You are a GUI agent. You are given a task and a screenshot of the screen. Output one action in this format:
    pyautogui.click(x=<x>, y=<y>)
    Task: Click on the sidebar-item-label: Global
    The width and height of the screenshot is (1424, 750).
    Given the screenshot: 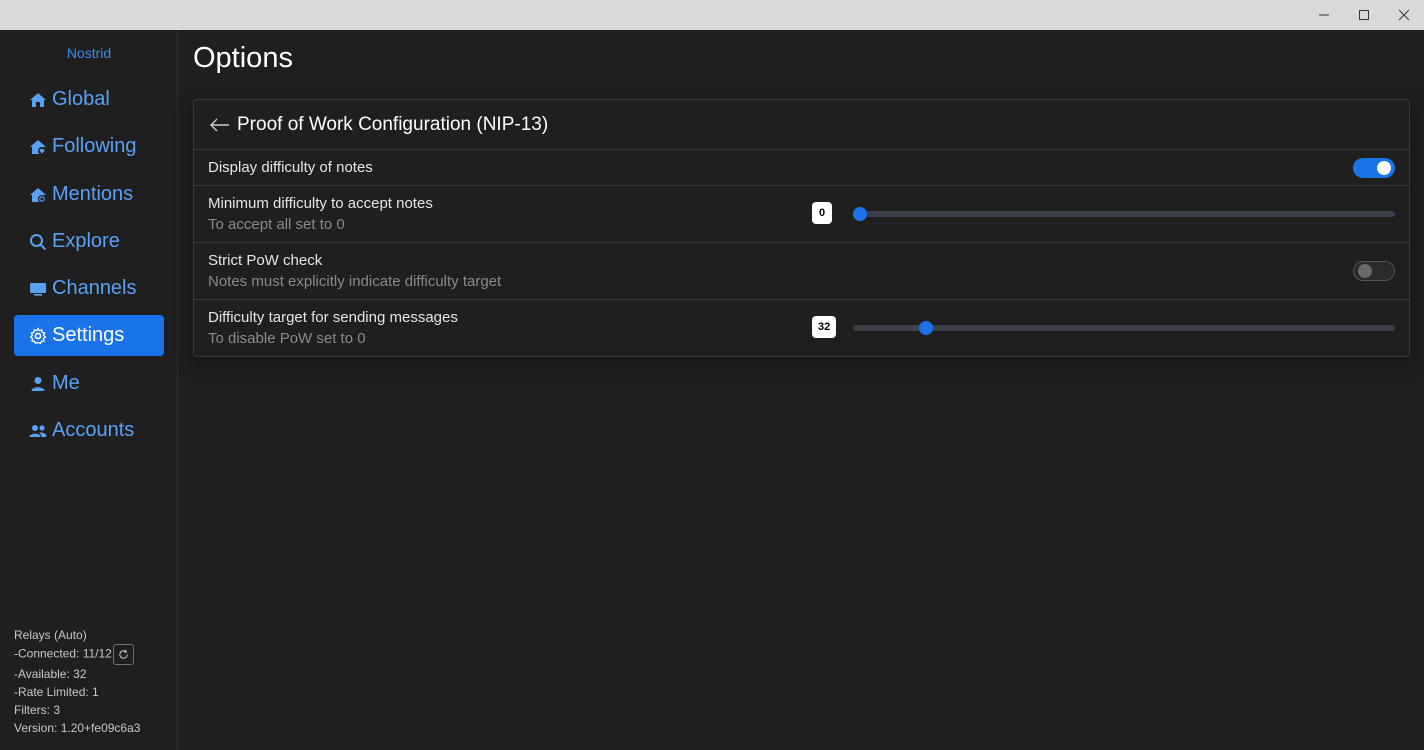 What is the action you would take?
    pyautogui.click(x=81, y=99)
    